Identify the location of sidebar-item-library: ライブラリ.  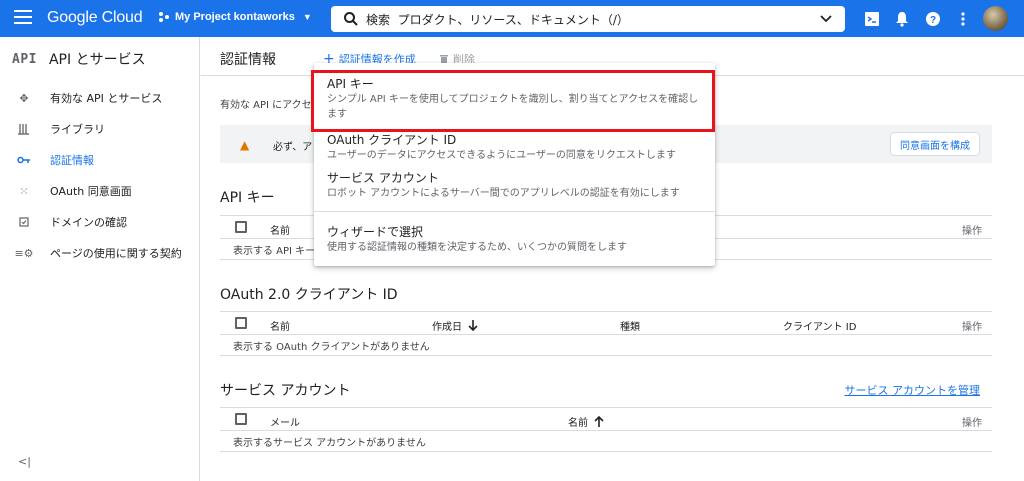
(99, 129).